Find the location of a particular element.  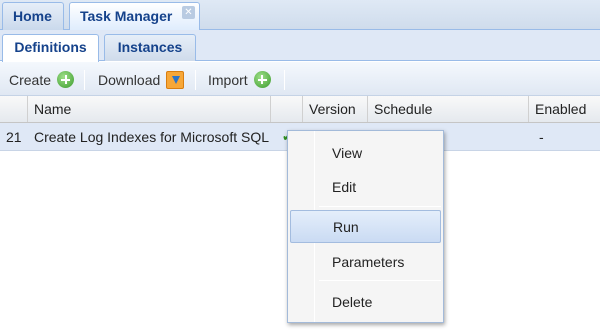

row-enabled: - is located at coordinates (541, 137).